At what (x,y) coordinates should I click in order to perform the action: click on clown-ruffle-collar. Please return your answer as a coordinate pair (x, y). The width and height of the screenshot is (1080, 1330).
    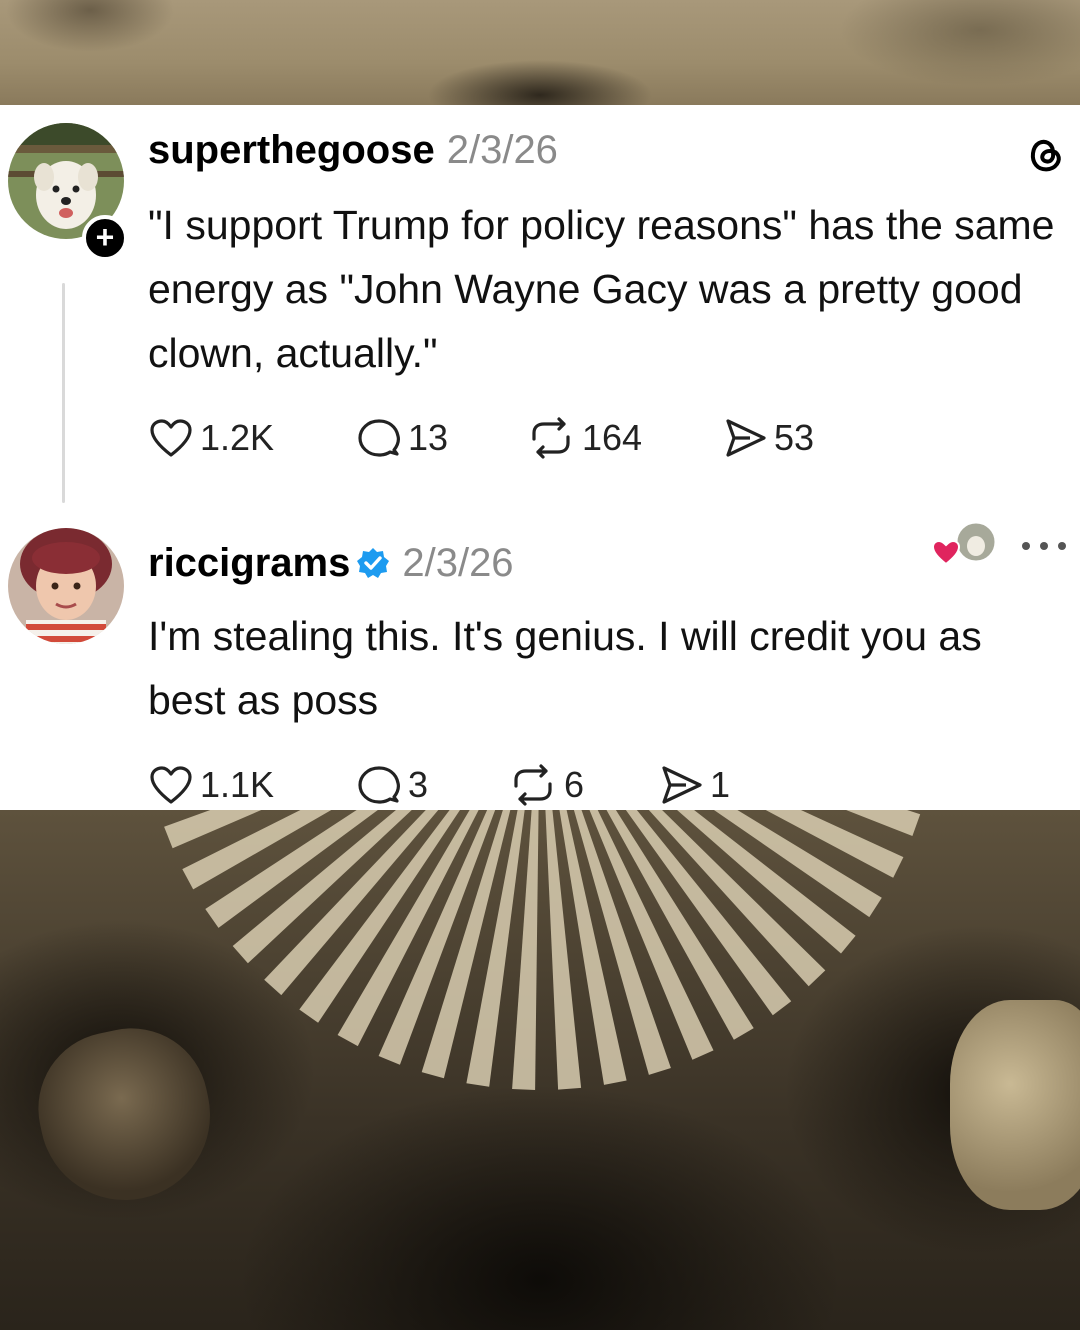
    Looking at the image, I should click on (542, 950).